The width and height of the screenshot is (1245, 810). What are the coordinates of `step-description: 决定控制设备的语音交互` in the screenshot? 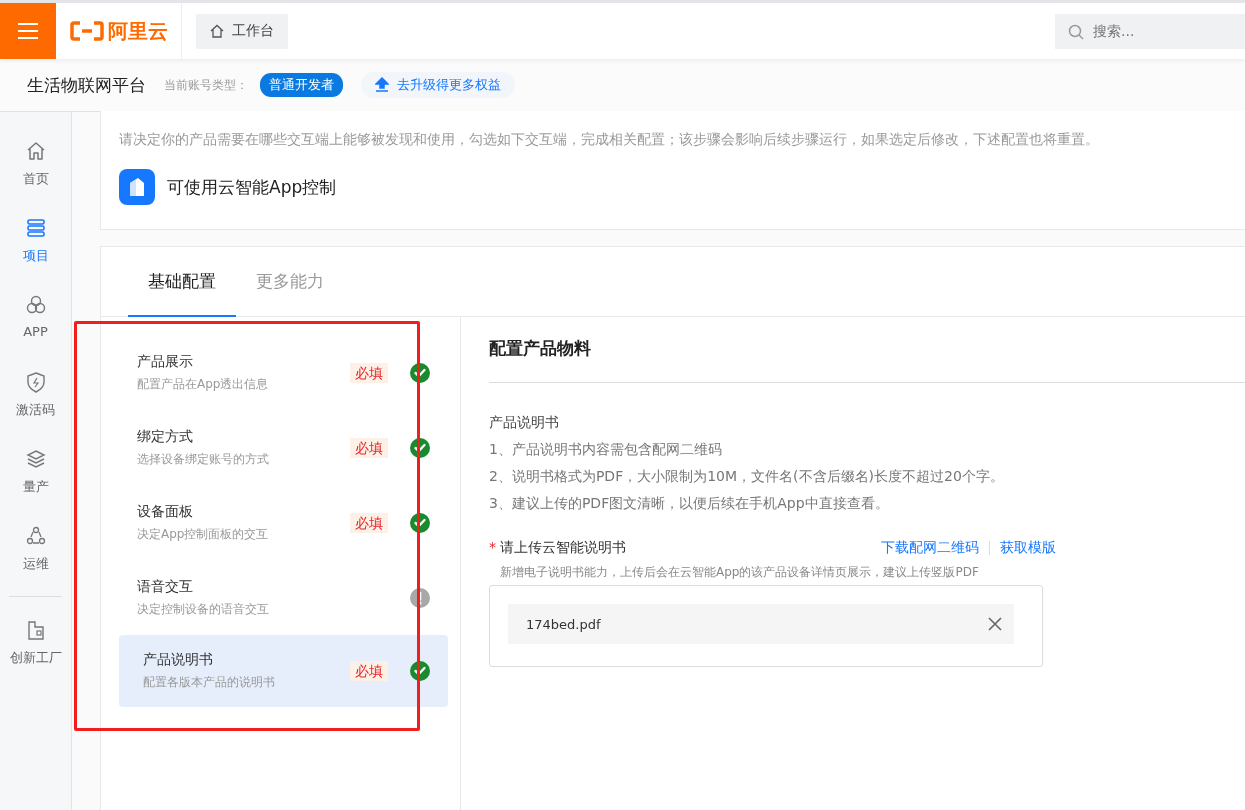 It's located at (203, 609).